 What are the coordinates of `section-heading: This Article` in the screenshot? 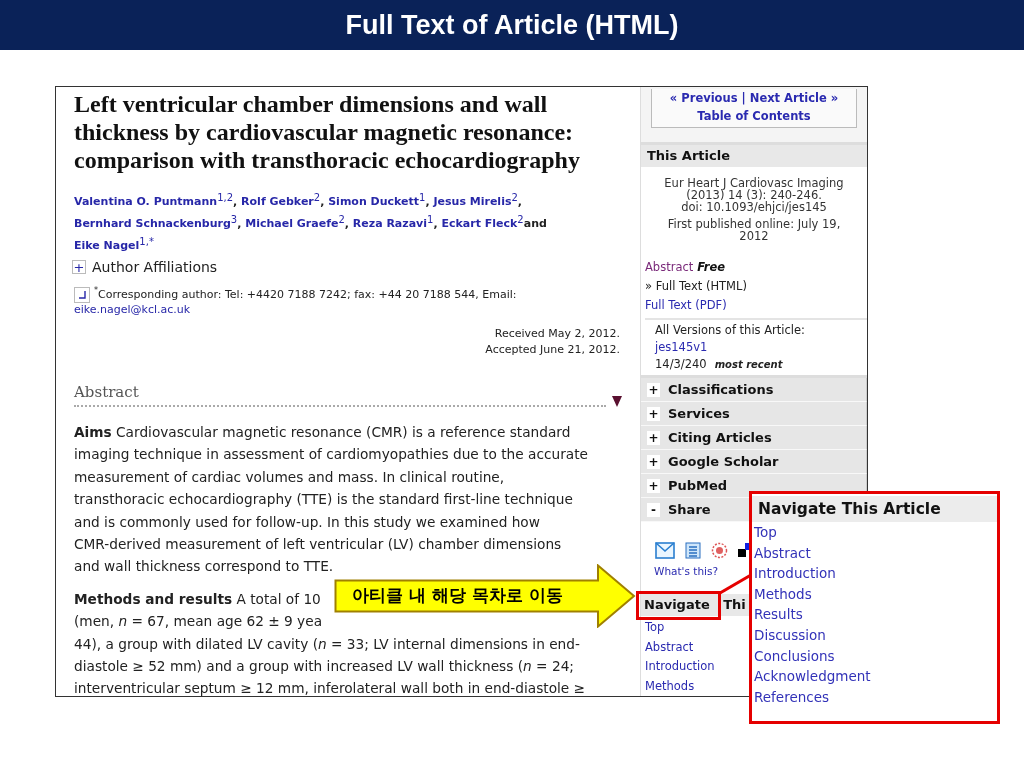 It's located at (754, 156).